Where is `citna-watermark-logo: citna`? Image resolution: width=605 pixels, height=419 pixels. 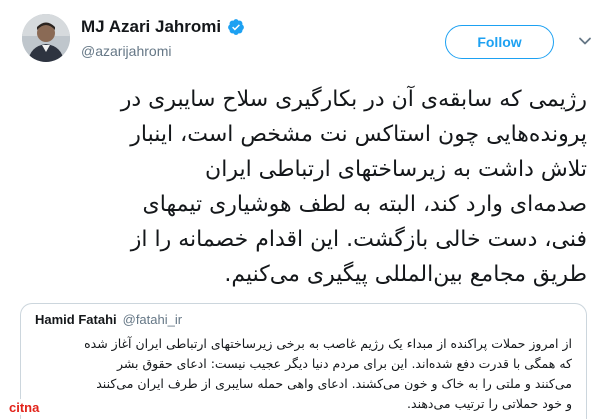 citna-watermark-logo: citna is located at coordinates (29, 407).